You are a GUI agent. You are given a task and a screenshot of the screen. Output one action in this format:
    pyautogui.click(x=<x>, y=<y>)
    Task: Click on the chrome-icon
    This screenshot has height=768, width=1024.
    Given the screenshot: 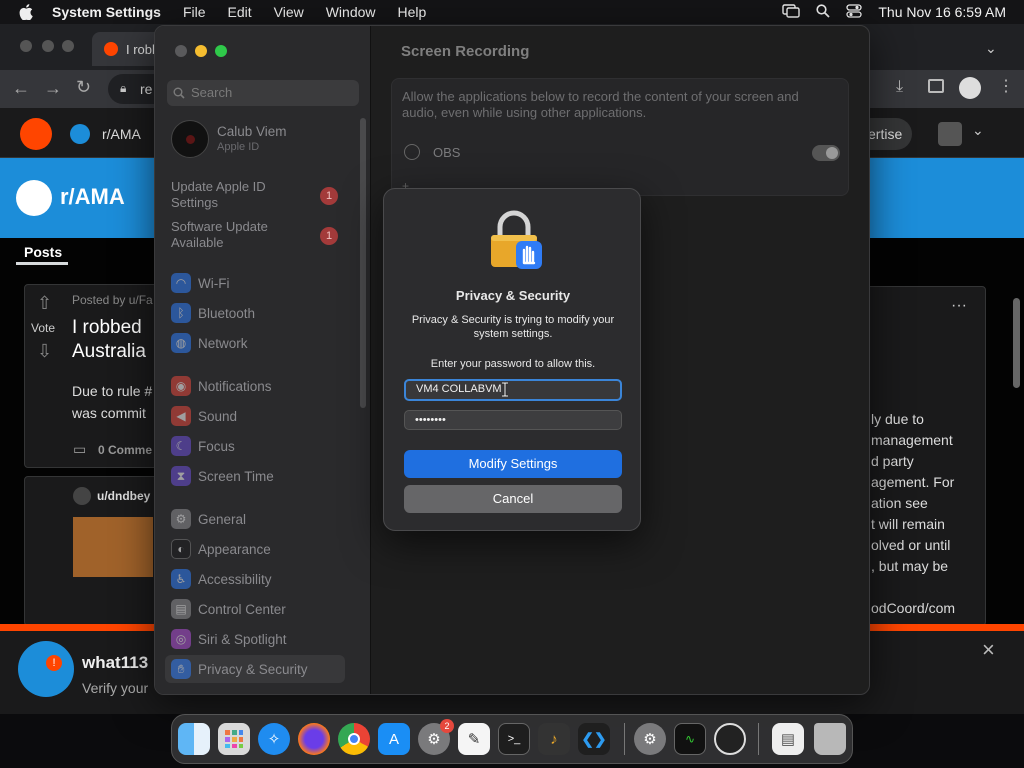 What is the action you would take?
    pyautogui.click(x=354, y=739)
    